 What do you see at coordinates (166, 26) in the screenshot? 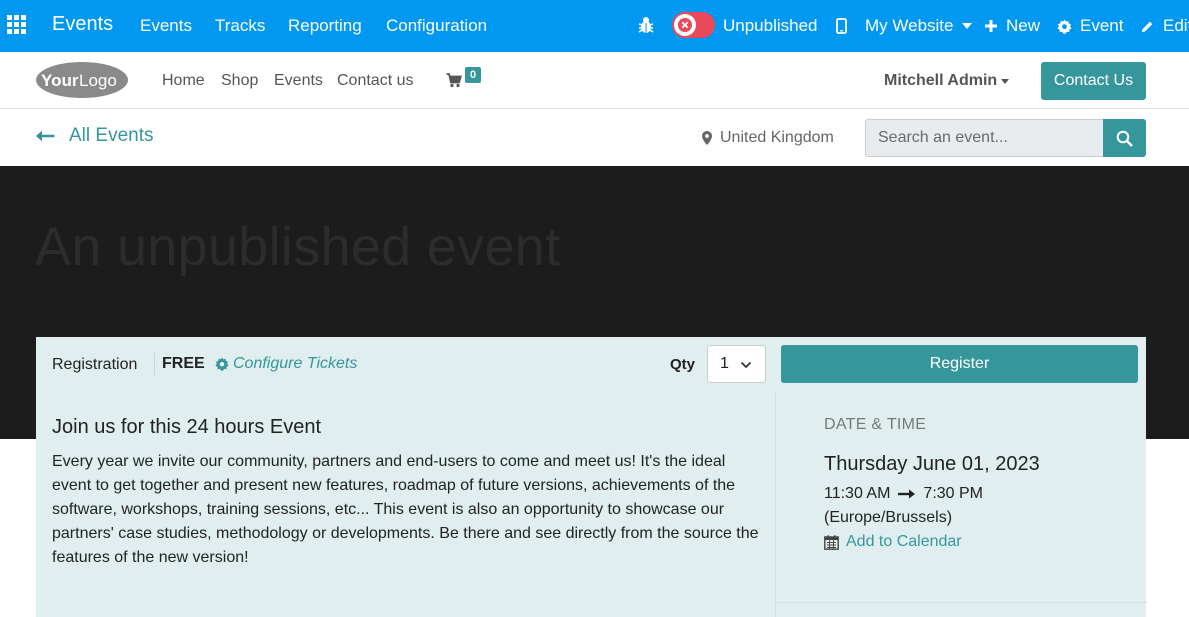
I see `menu-events: Events` at bounding box center [166, 26].